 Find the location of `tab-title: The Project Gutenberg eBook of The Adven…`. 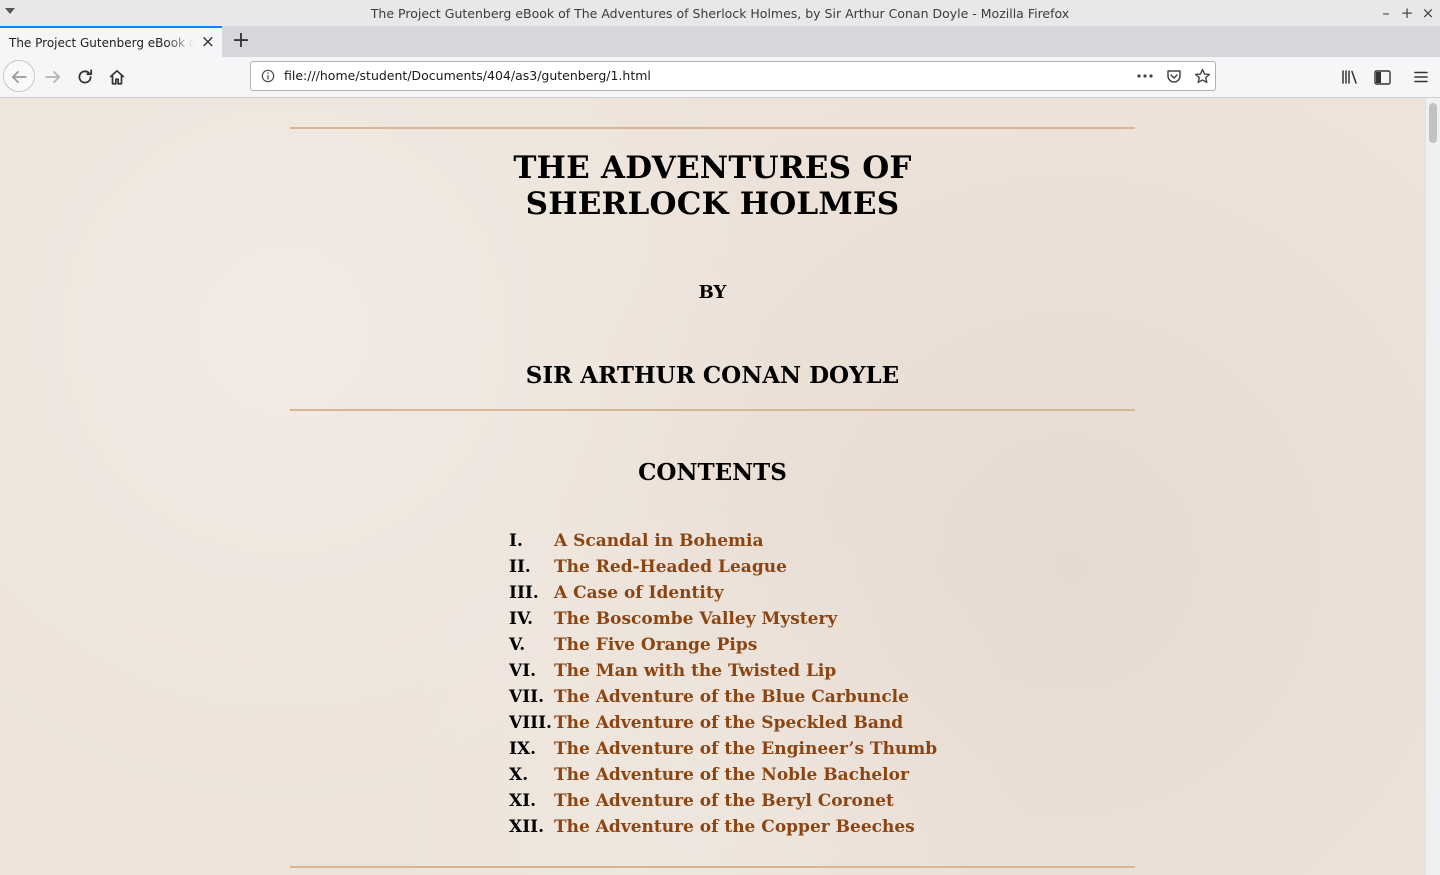

tab-title: The Project Gutenberg eBook of The Adven… is located at coordinates (101, 42).